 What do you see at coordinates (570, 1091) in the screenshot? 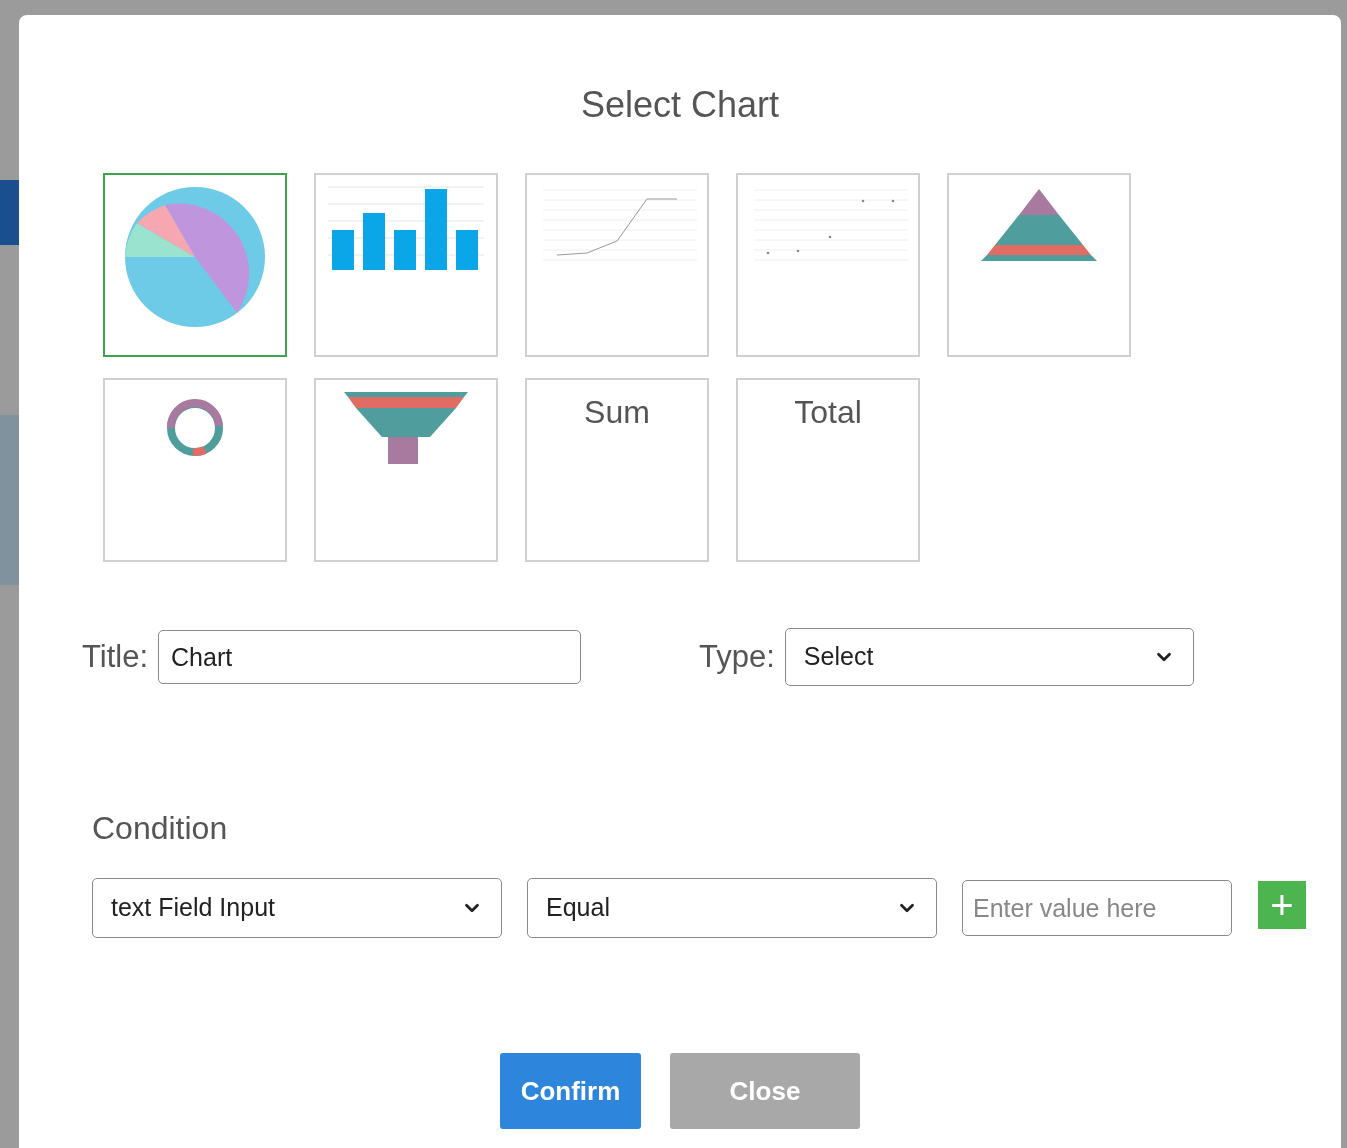
I see `confirm-button: Confirm` at bounding box center [570, 1091].